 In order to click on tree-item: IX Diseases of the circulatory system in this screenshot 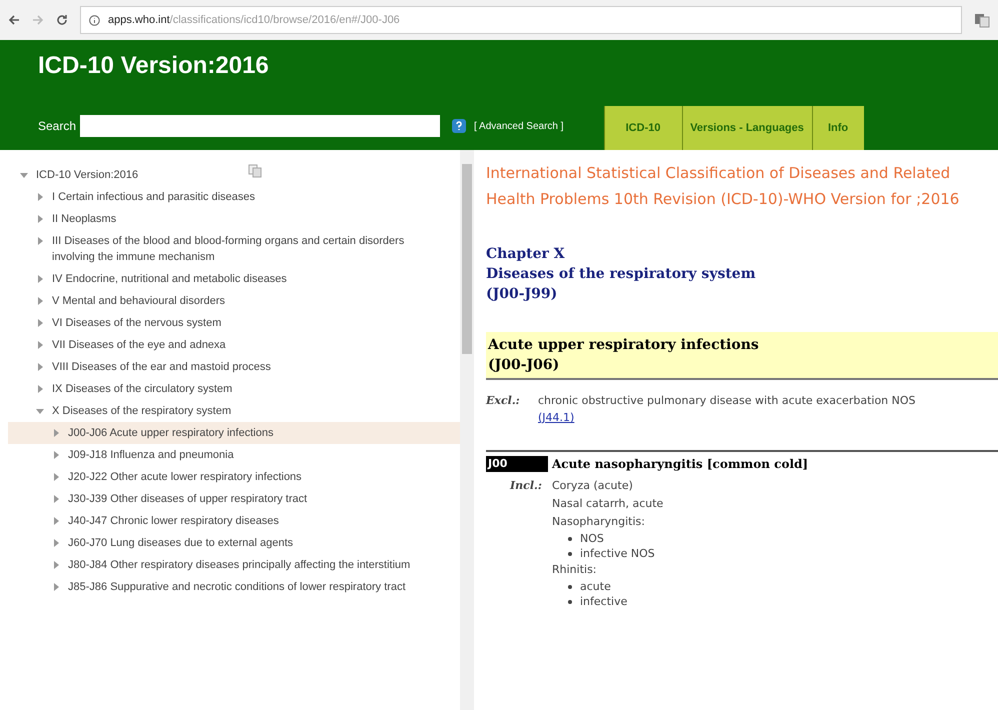, I will do `click(142, 389)`.